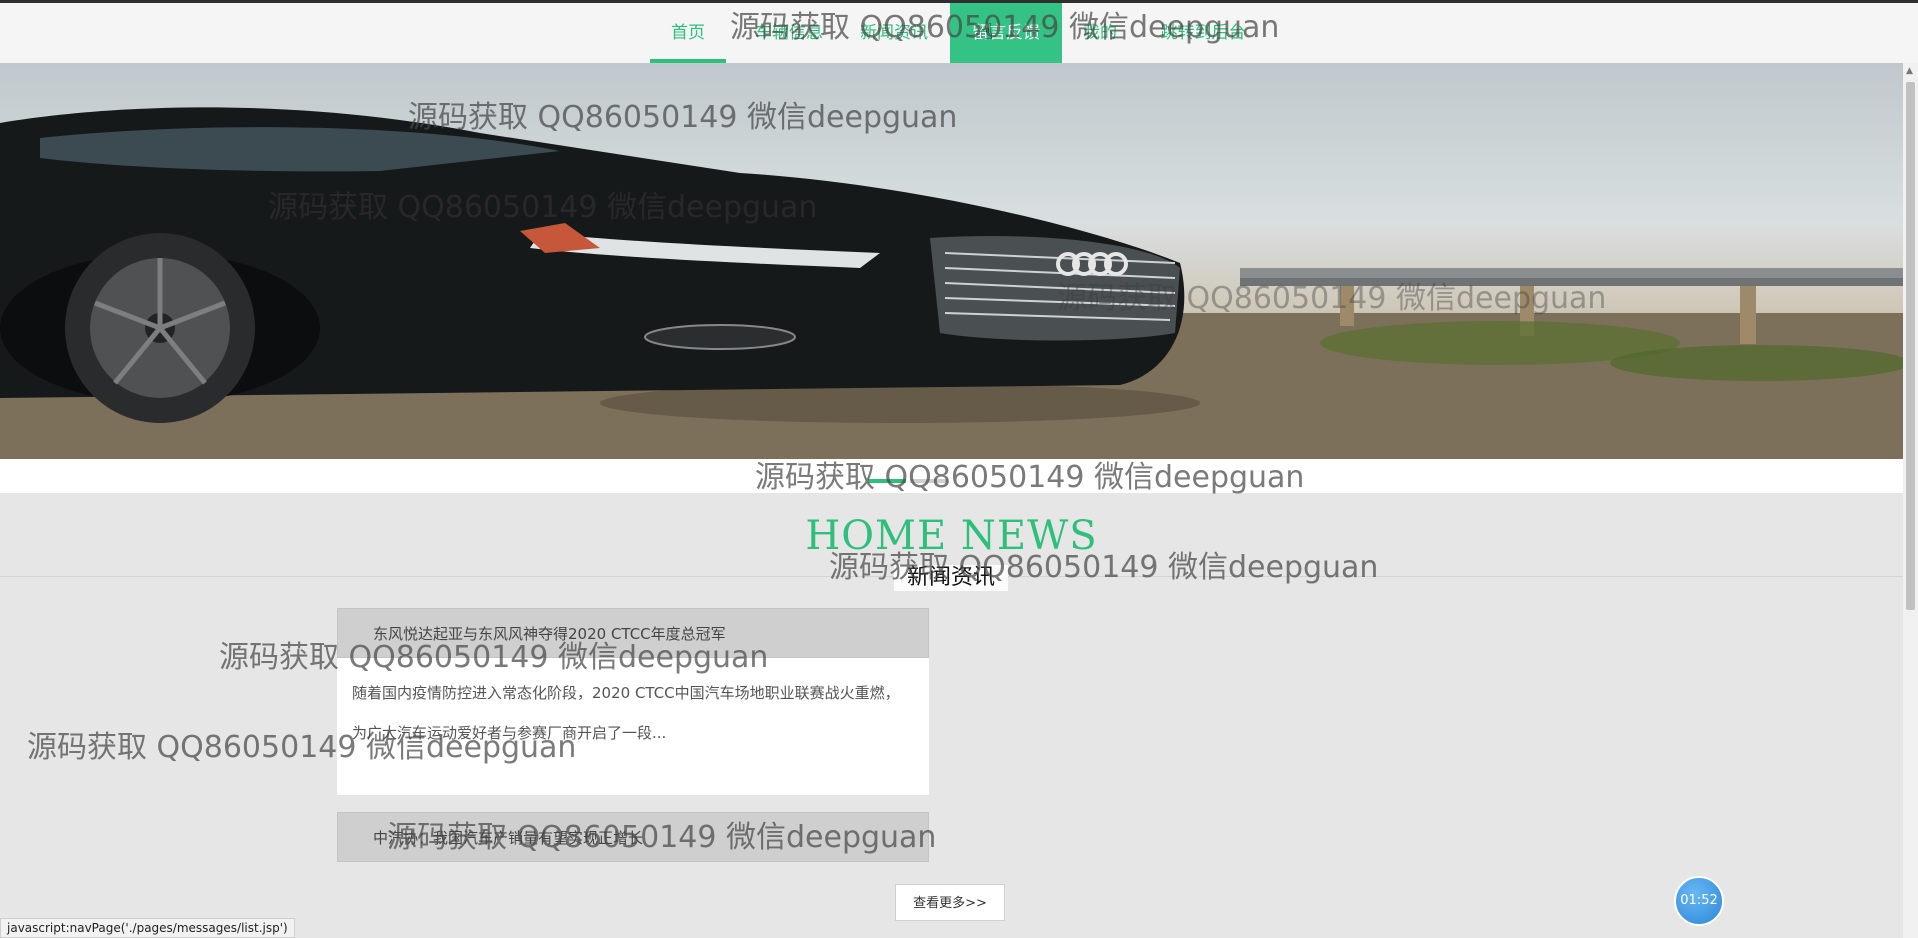  I want to click on scroll-up-arrow-icon: ▲, so click(1909, 71).